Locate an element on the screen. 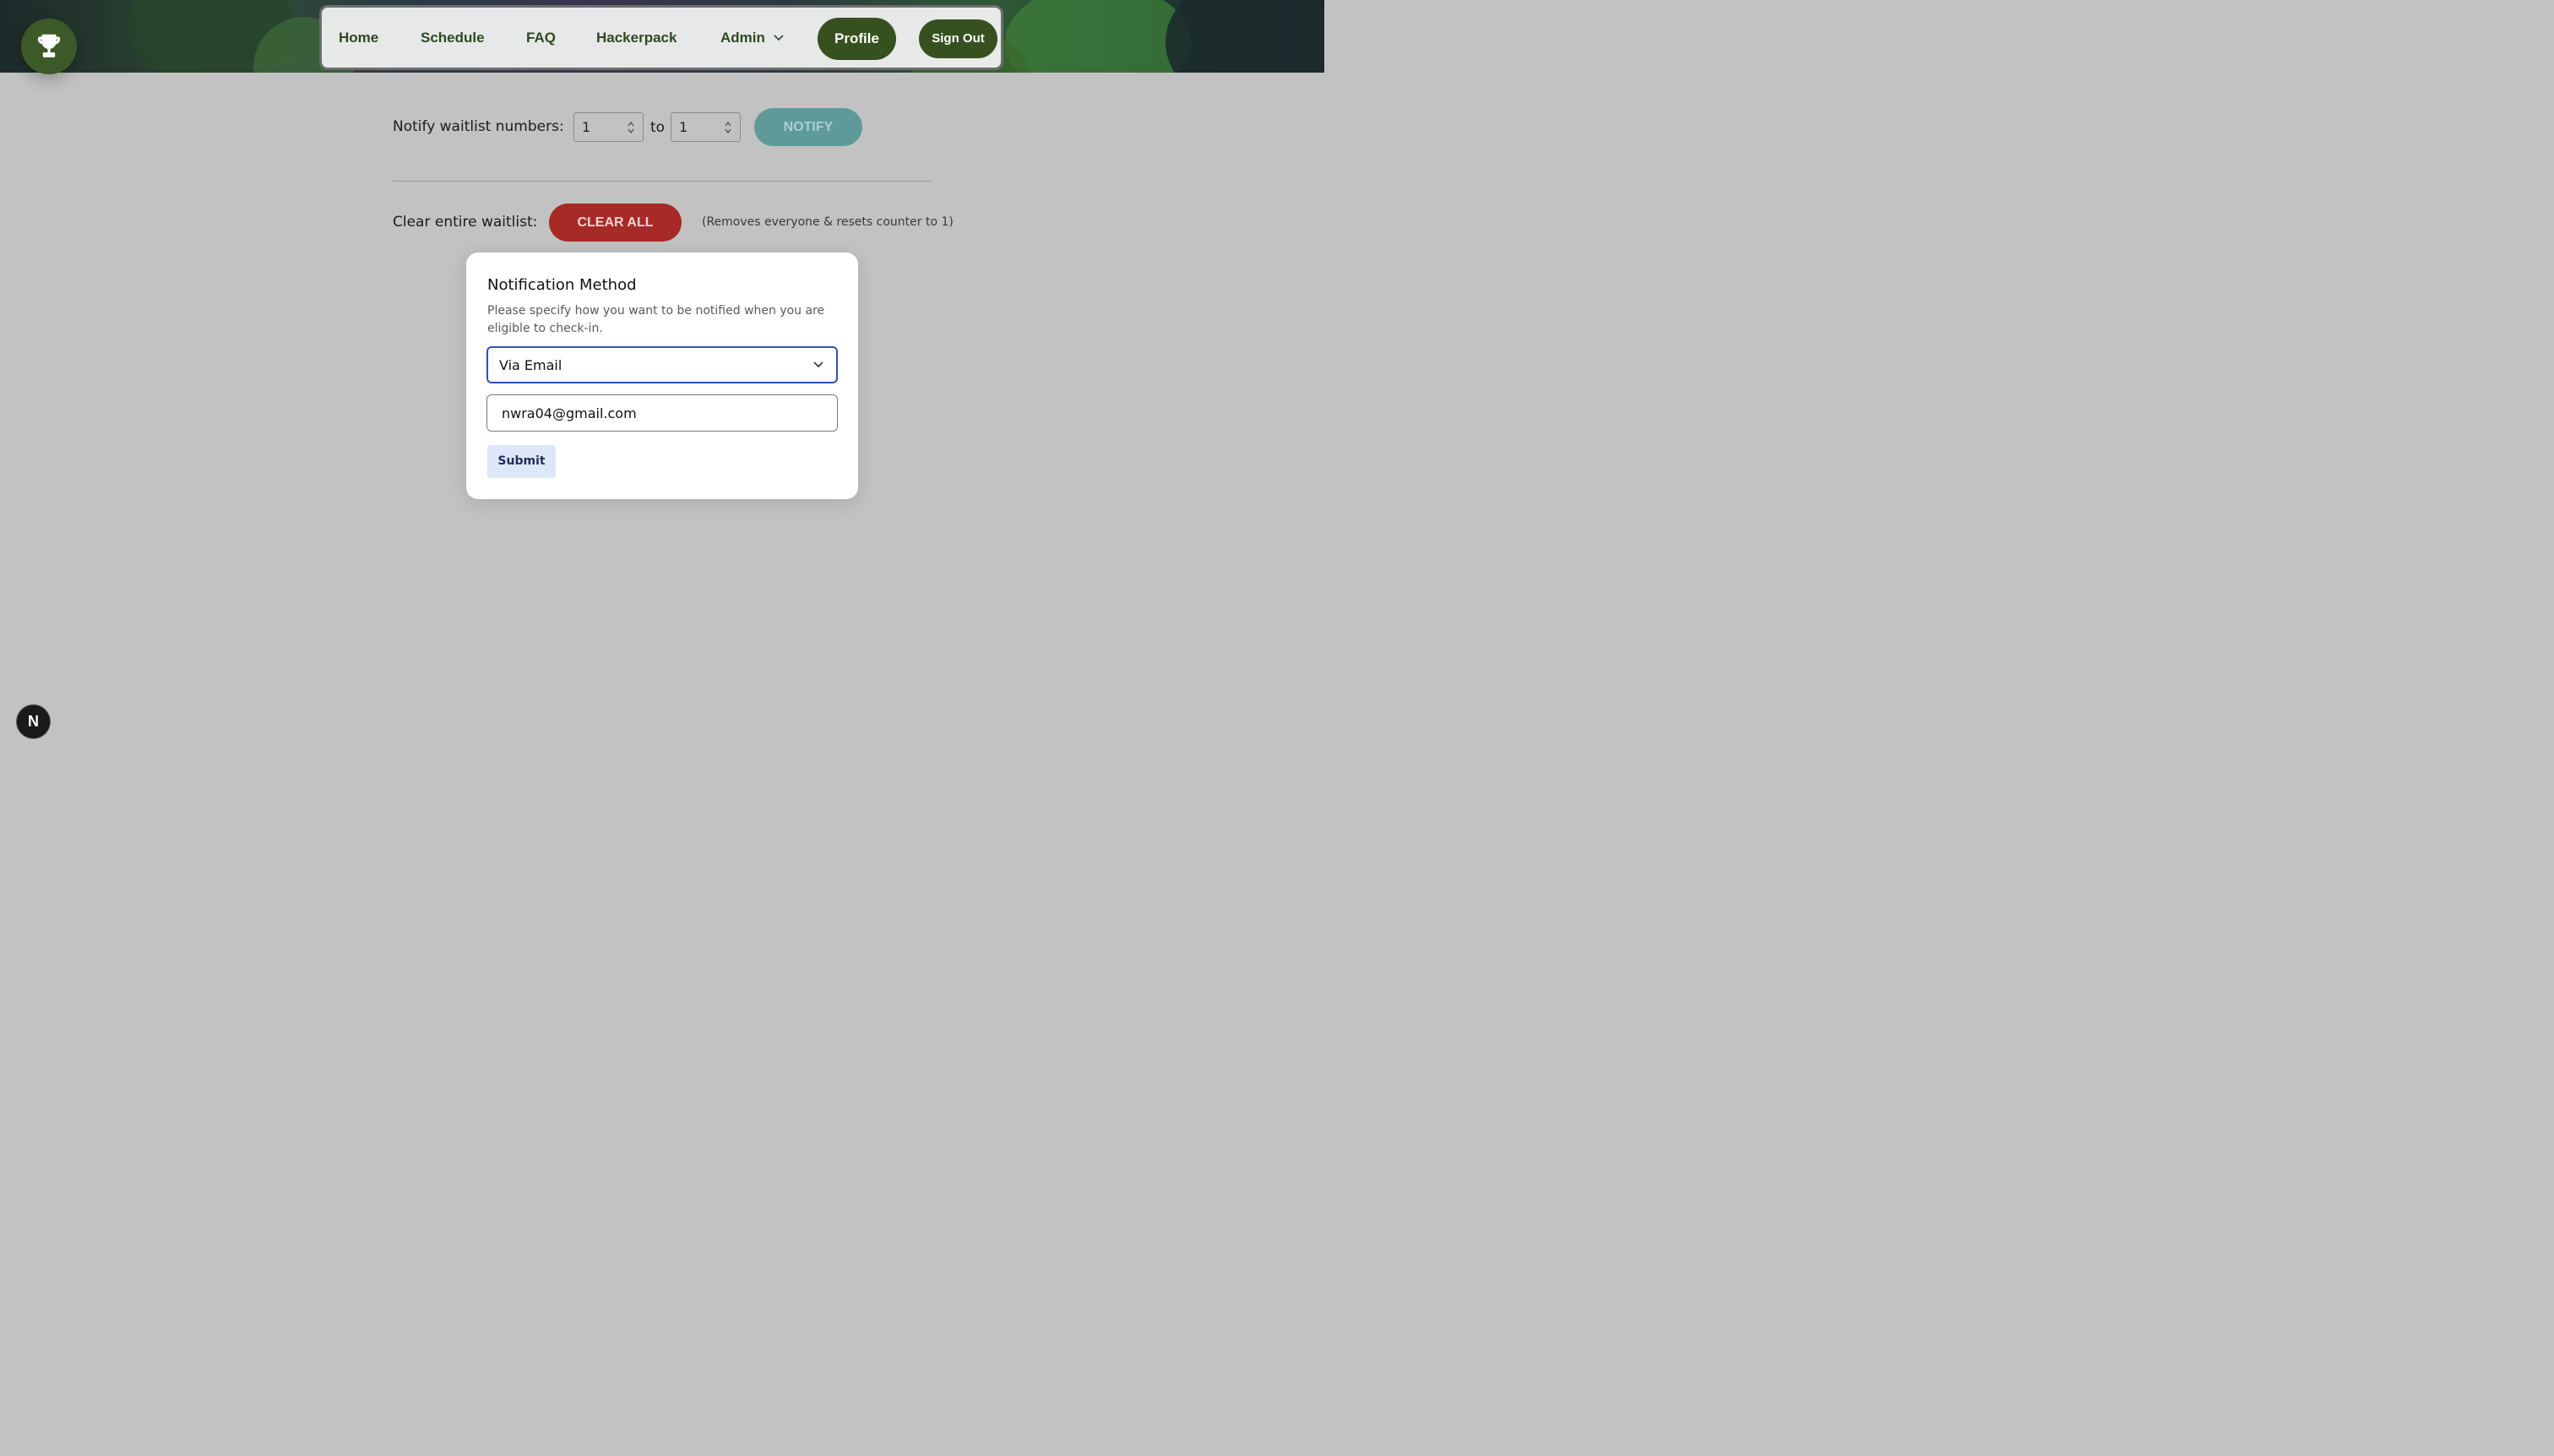  clear-note: (Removes everyone & resets counter to 1) is located at coordinates (828, 222).